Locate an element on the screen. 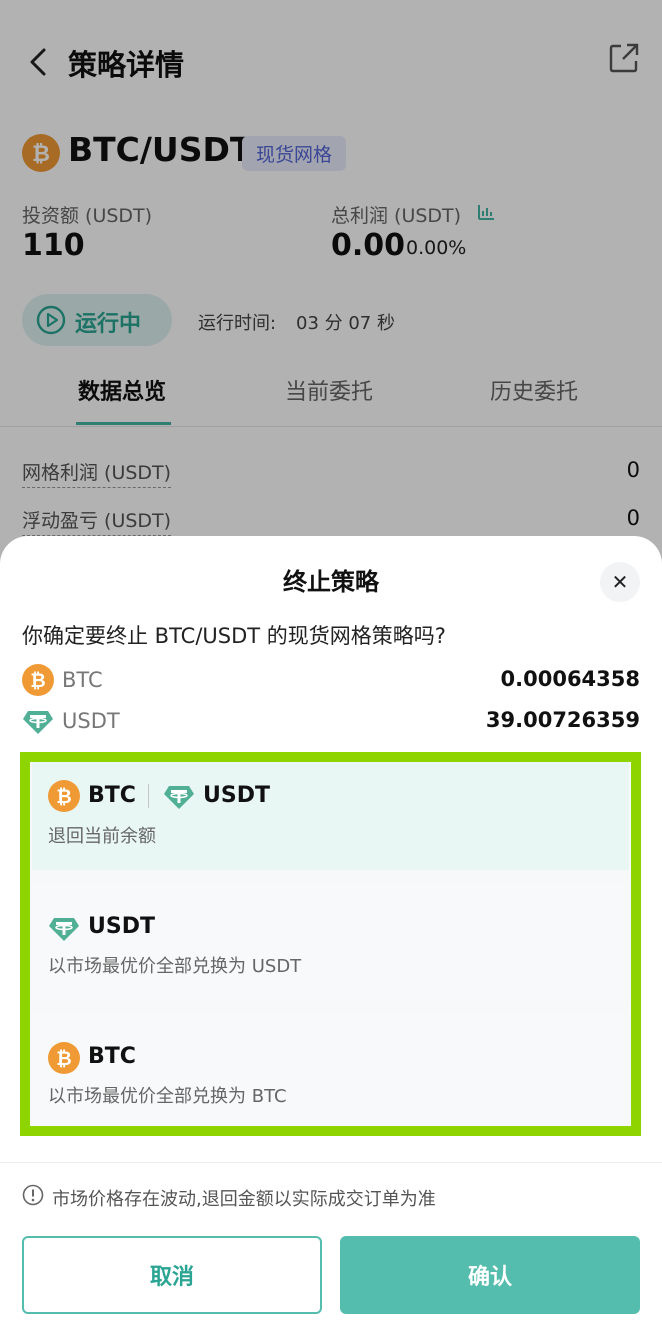 This screenshot has width=662, height=1338. option-description: 退回当前余额 is located at coordinates (102, 836).